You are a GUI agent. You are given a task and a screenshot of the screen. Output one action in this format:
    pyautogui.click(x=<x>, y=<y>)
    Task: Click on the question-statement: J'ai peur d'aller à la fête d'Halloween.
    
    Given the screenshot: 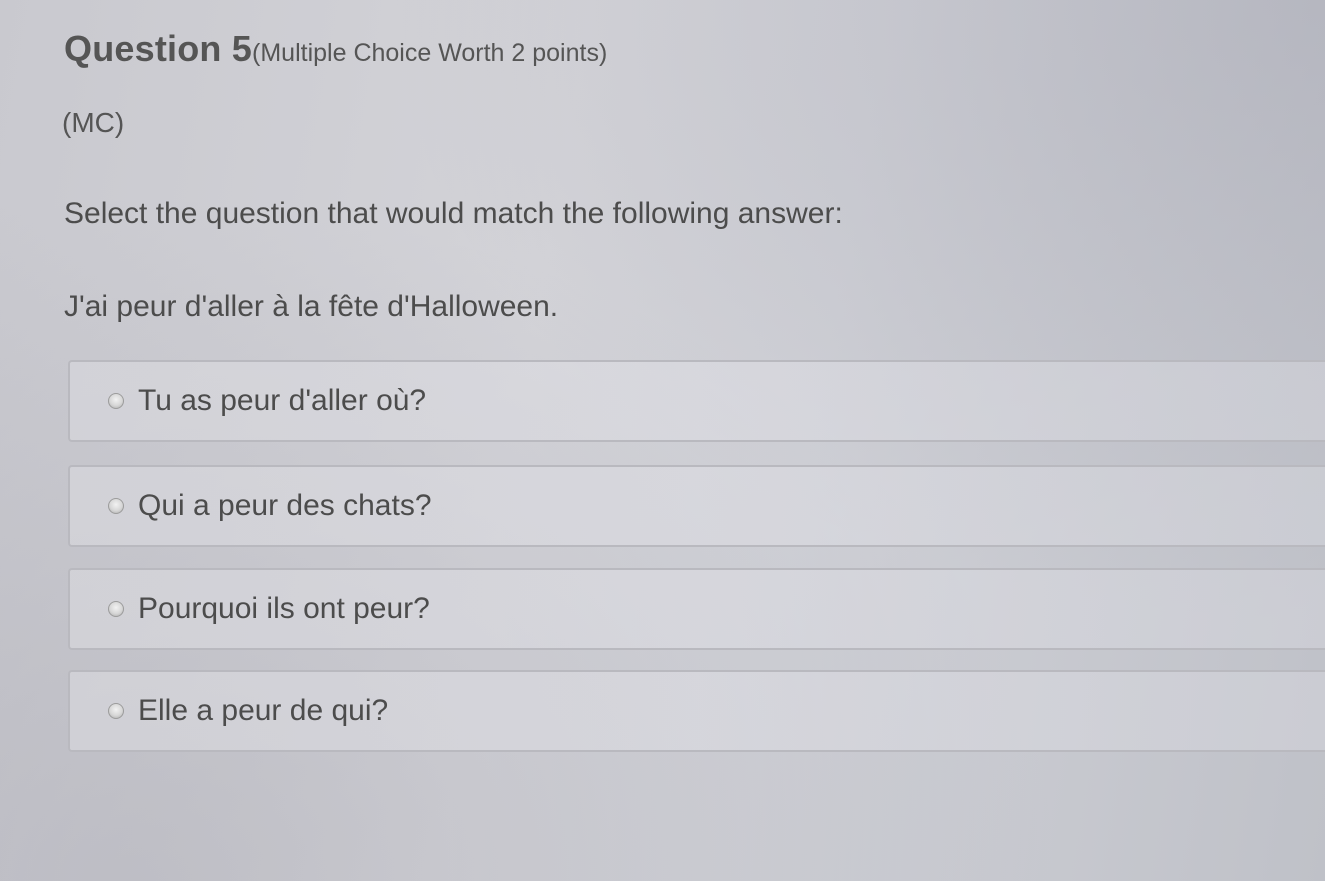 What is the action you would take?
    pyautogui.click(x=311, y=306)
    